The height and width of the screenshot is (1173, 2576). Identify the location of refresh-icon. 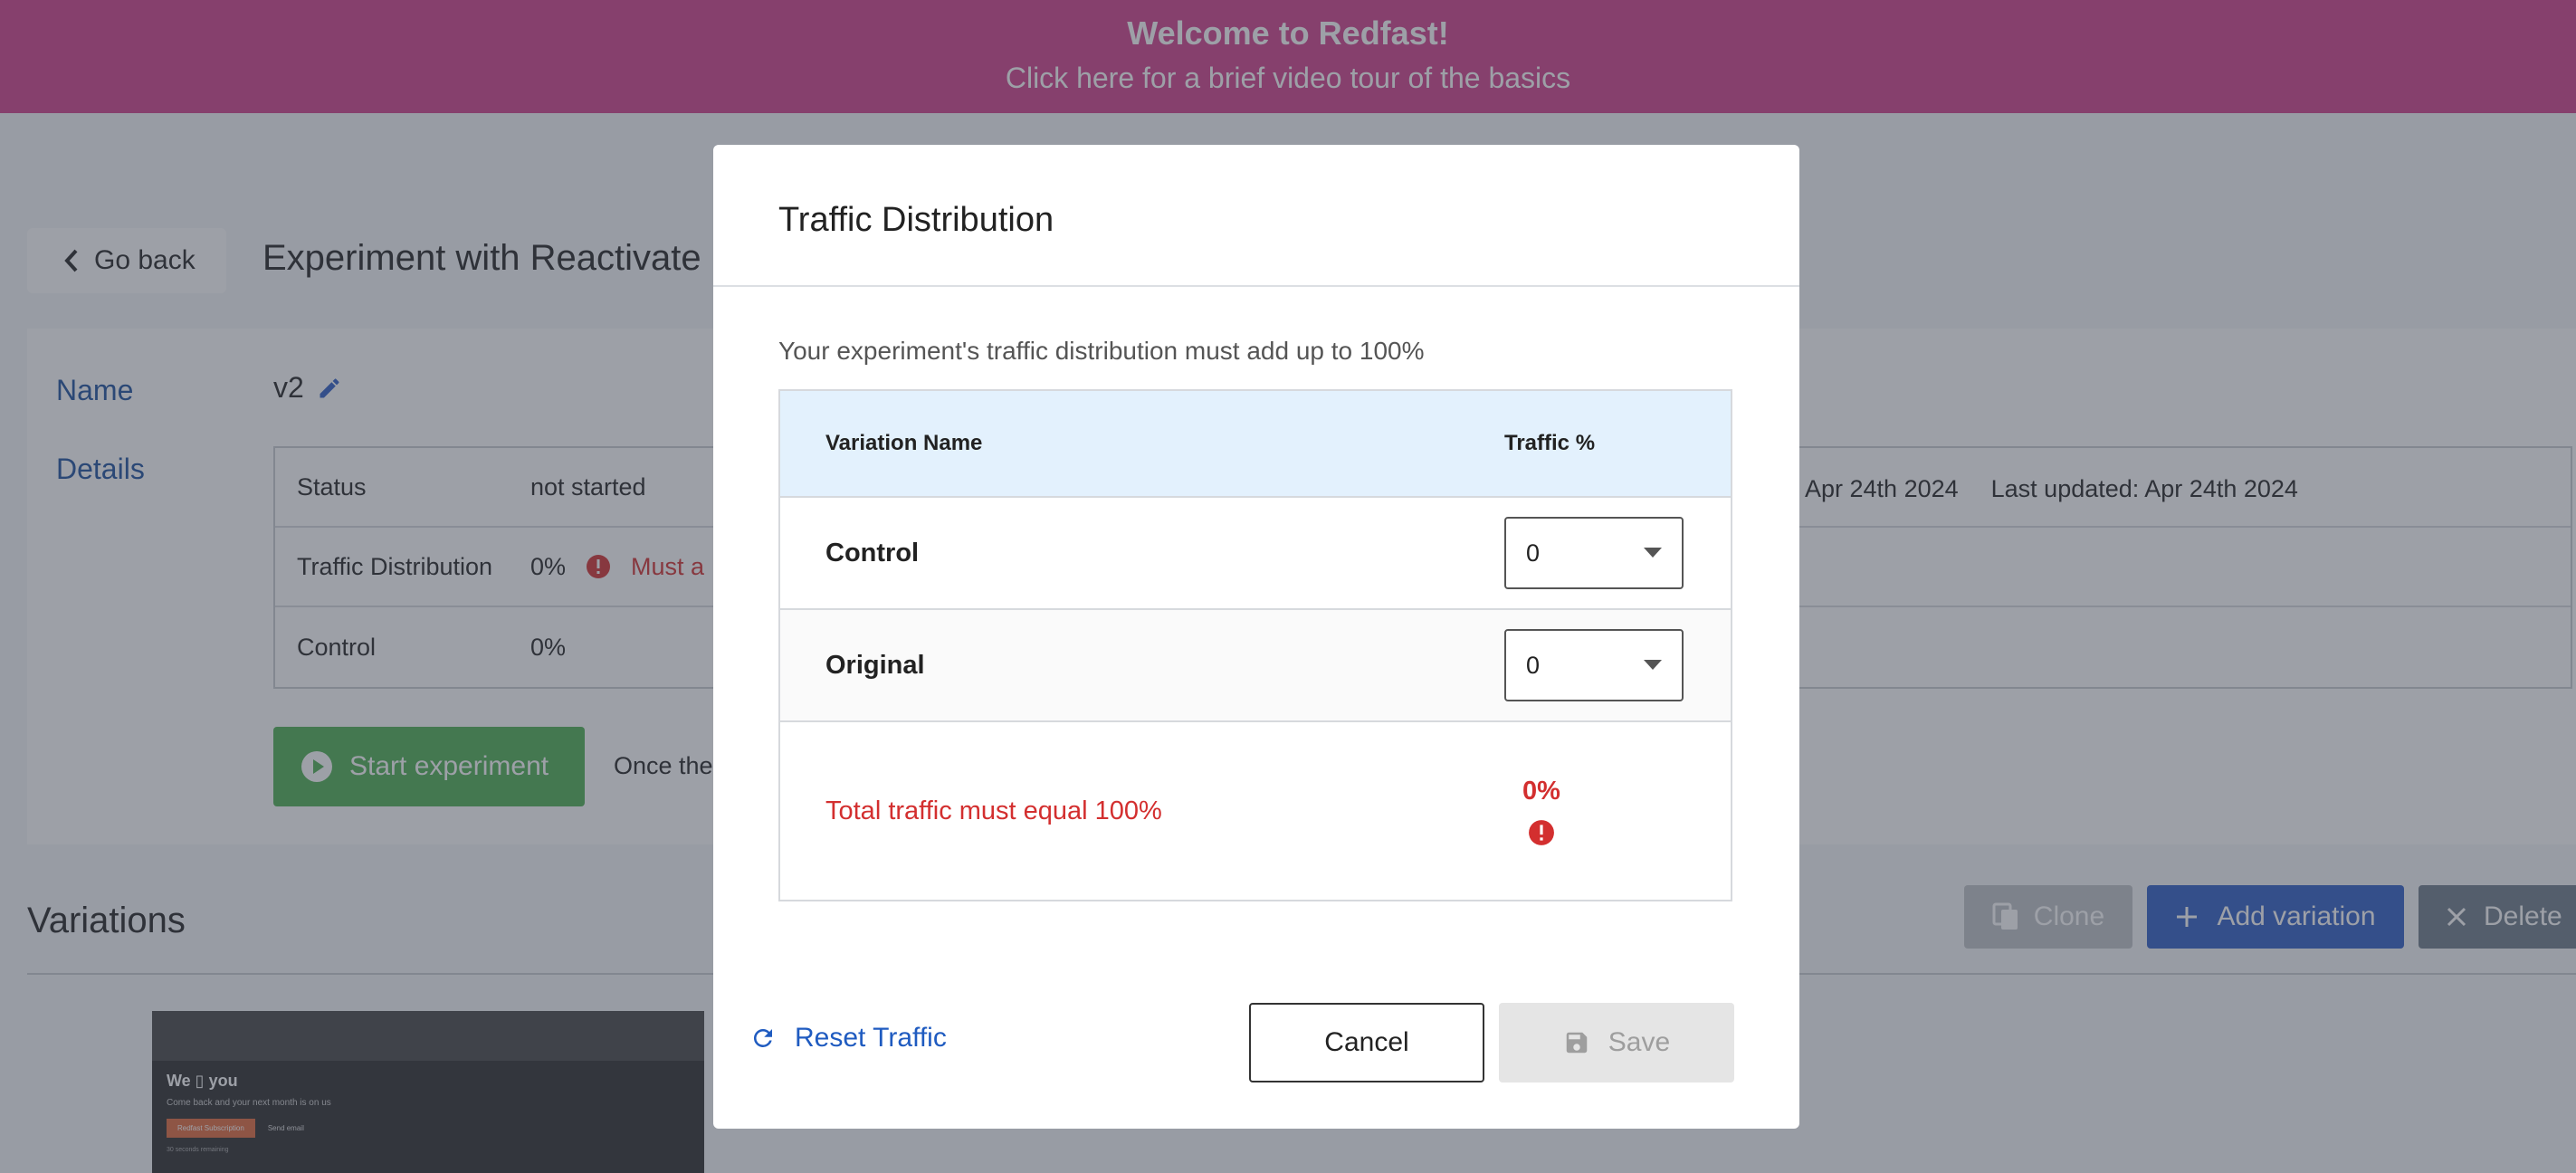
(762, 1038).